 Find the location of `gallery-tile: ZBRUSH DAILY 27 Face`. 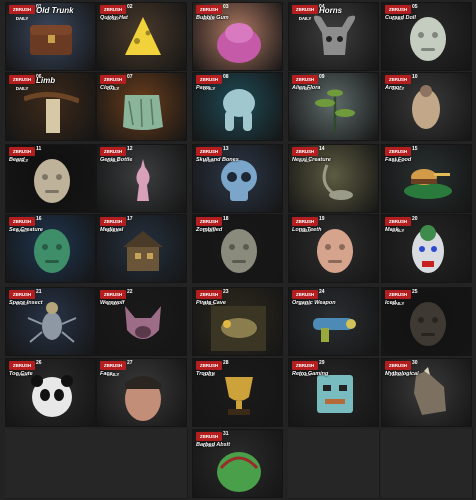

gallery-tile: ZBRUSH DAILY 27 Face is located at coordinates (141, 392).